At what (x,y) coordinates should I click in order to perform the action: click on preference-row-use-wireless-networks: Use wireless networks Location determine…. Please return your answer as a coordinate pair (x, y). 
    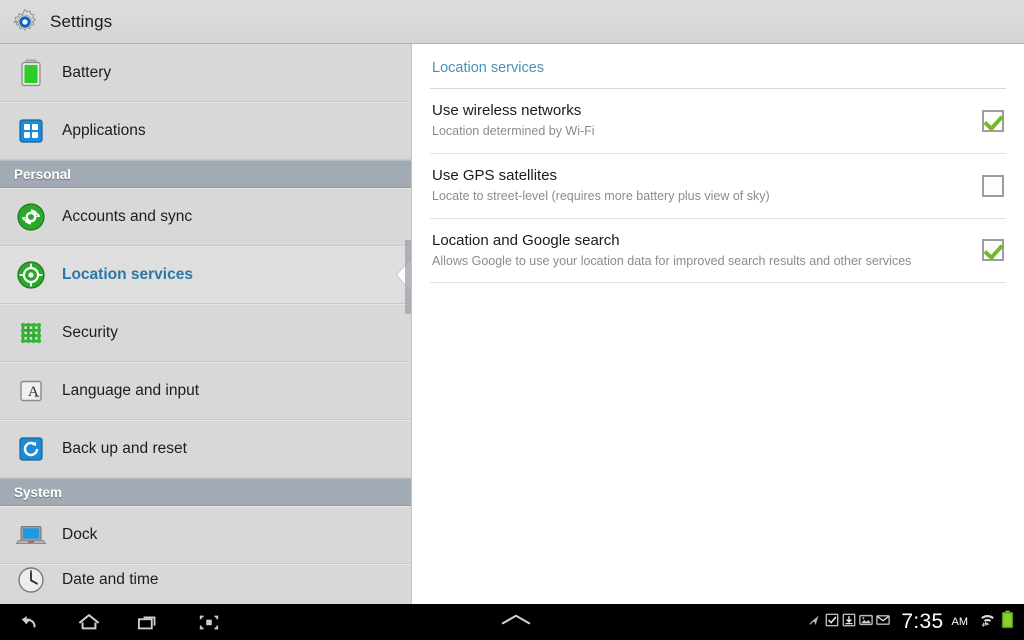
    Looking at the image, I should click on (718, 121).